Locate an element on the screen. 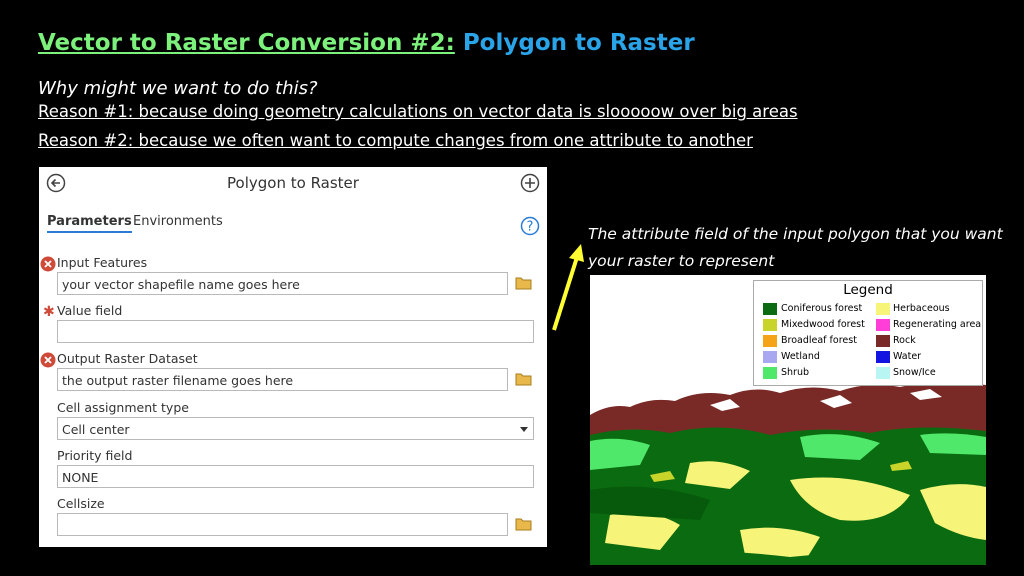 The height and width of the screenshot is (576, 1024). value-field-input is located at coordinates (295, 331).